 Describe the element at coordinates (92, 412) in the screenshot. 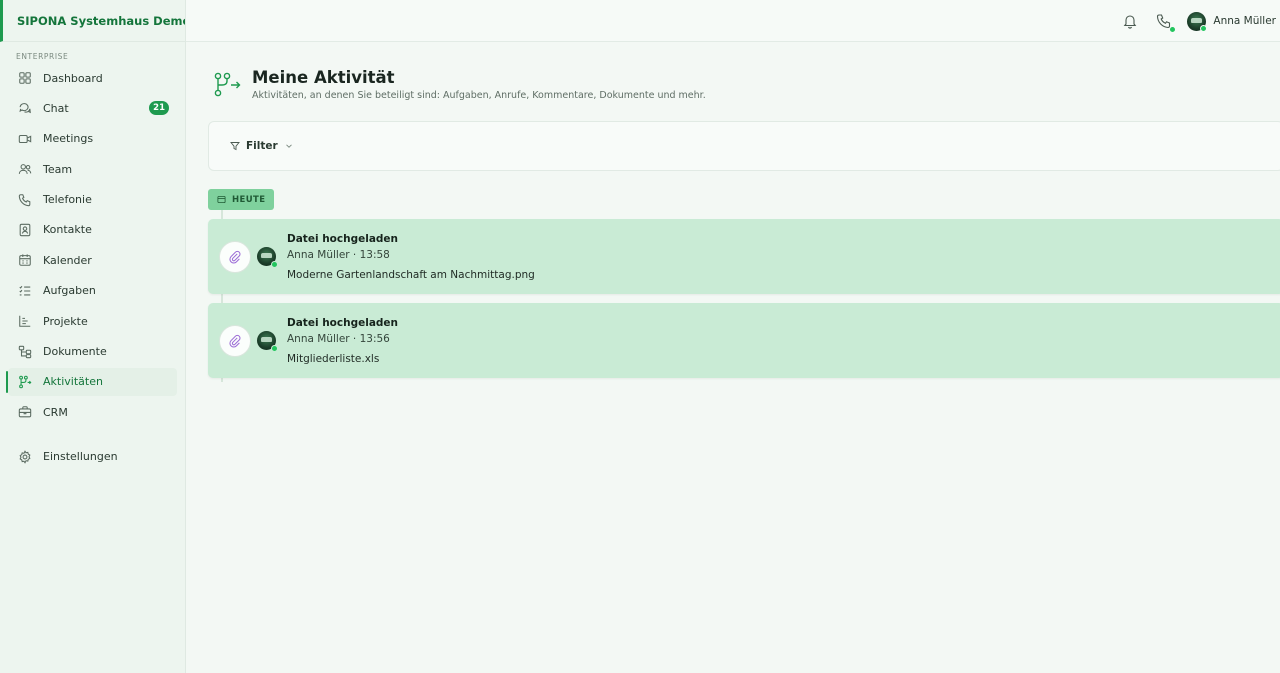

I see `sidebar-item-crm: CRM` at that location.